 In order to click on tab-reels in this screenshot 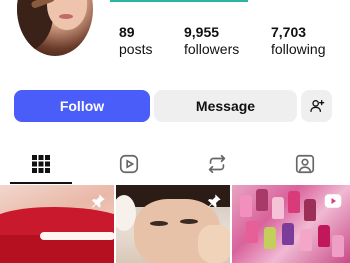, I will do `click(129, 164)`.